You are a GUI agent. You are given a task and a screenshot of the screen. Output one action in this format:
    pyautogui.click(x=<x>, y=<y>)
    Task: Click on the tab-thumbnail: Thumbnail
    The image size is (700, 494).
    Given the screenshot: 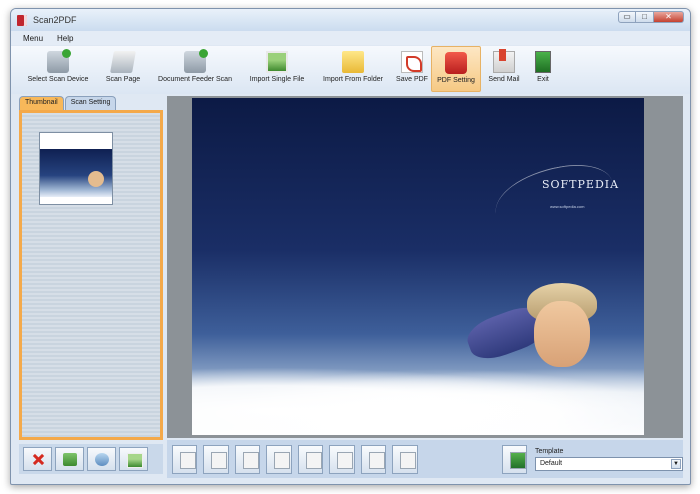 What is the action you would take?
    pyautogui.click(x=41, y=103)
    